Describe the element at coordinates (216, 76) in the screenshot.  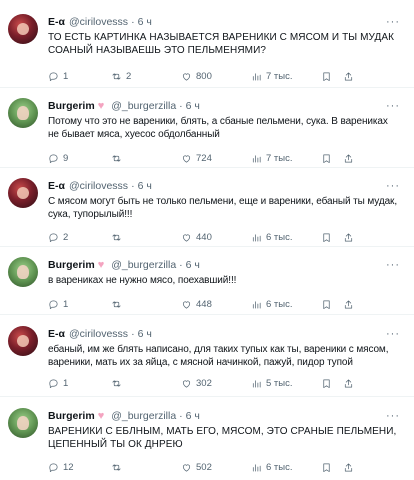
I see `like-button: 800` at that location.